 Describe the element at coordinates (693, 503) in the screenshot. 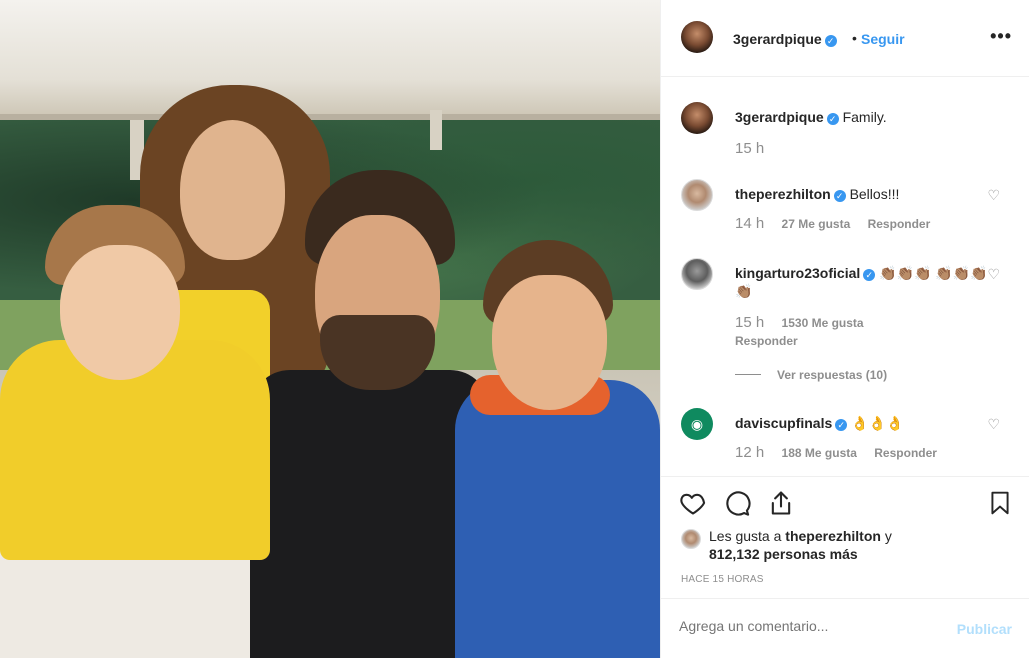

I see `heart-icon` at that location.